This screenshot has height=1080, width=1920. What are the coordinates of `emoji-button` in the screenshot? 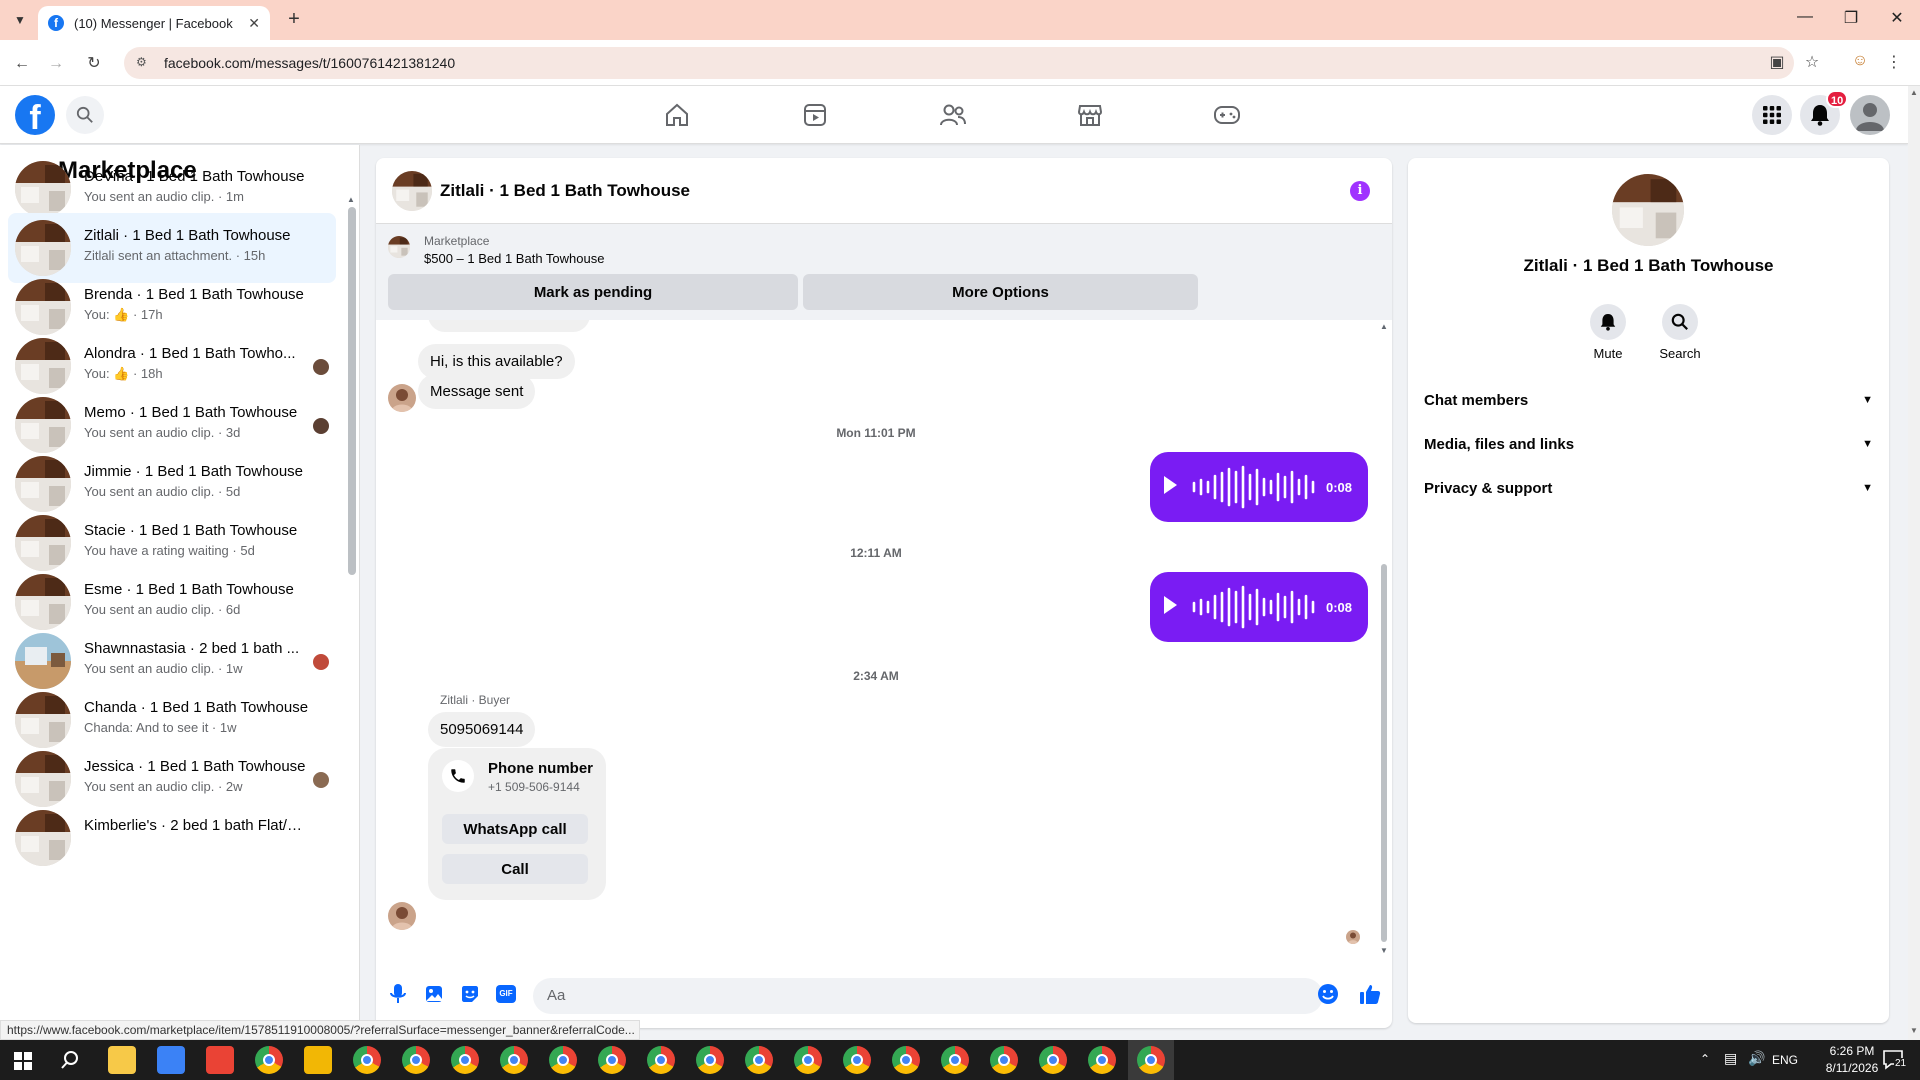 It's located at (1328, 994).